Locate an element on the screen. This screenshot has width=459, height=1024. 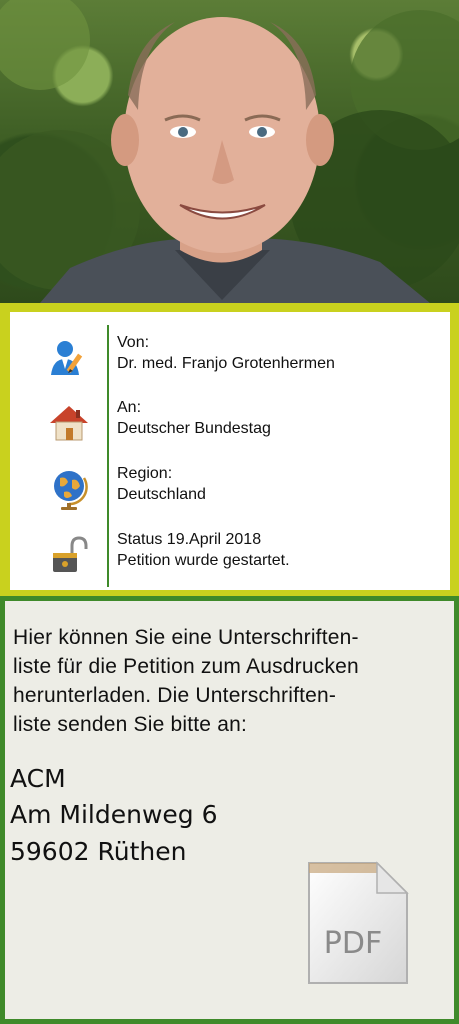
region-row: Region: Deutschland is located at coordinates (230, 487).